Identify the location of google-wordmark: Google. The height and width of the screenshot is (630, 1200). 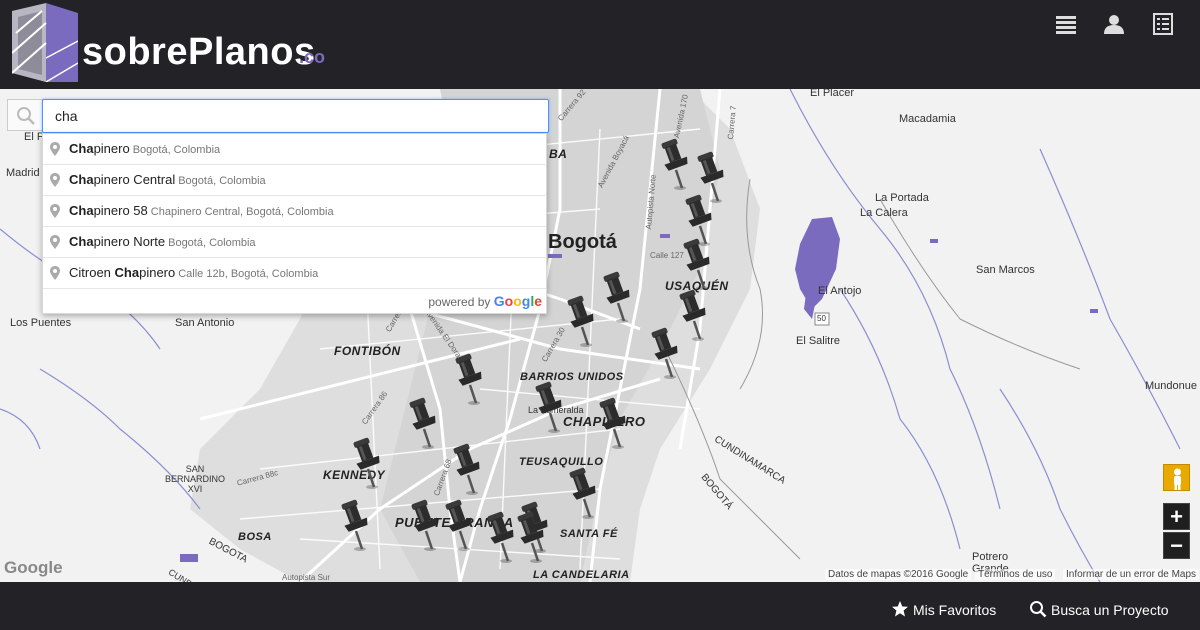
(517, 301).